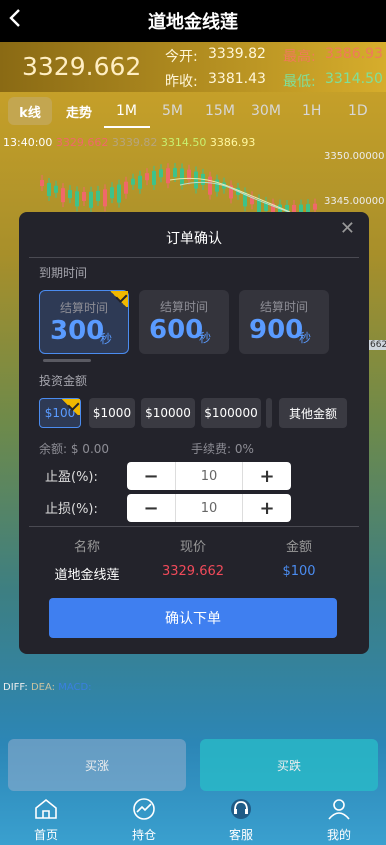  I want to click on expiry-option-300: 结算时间 300 秒, so click(84, 322).